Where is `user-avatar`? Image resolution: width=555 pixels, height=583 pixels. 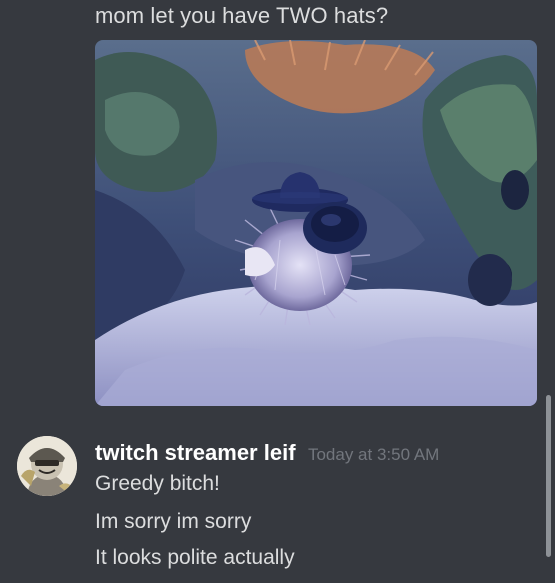 user-avatar is located at coordinates (47, 466).